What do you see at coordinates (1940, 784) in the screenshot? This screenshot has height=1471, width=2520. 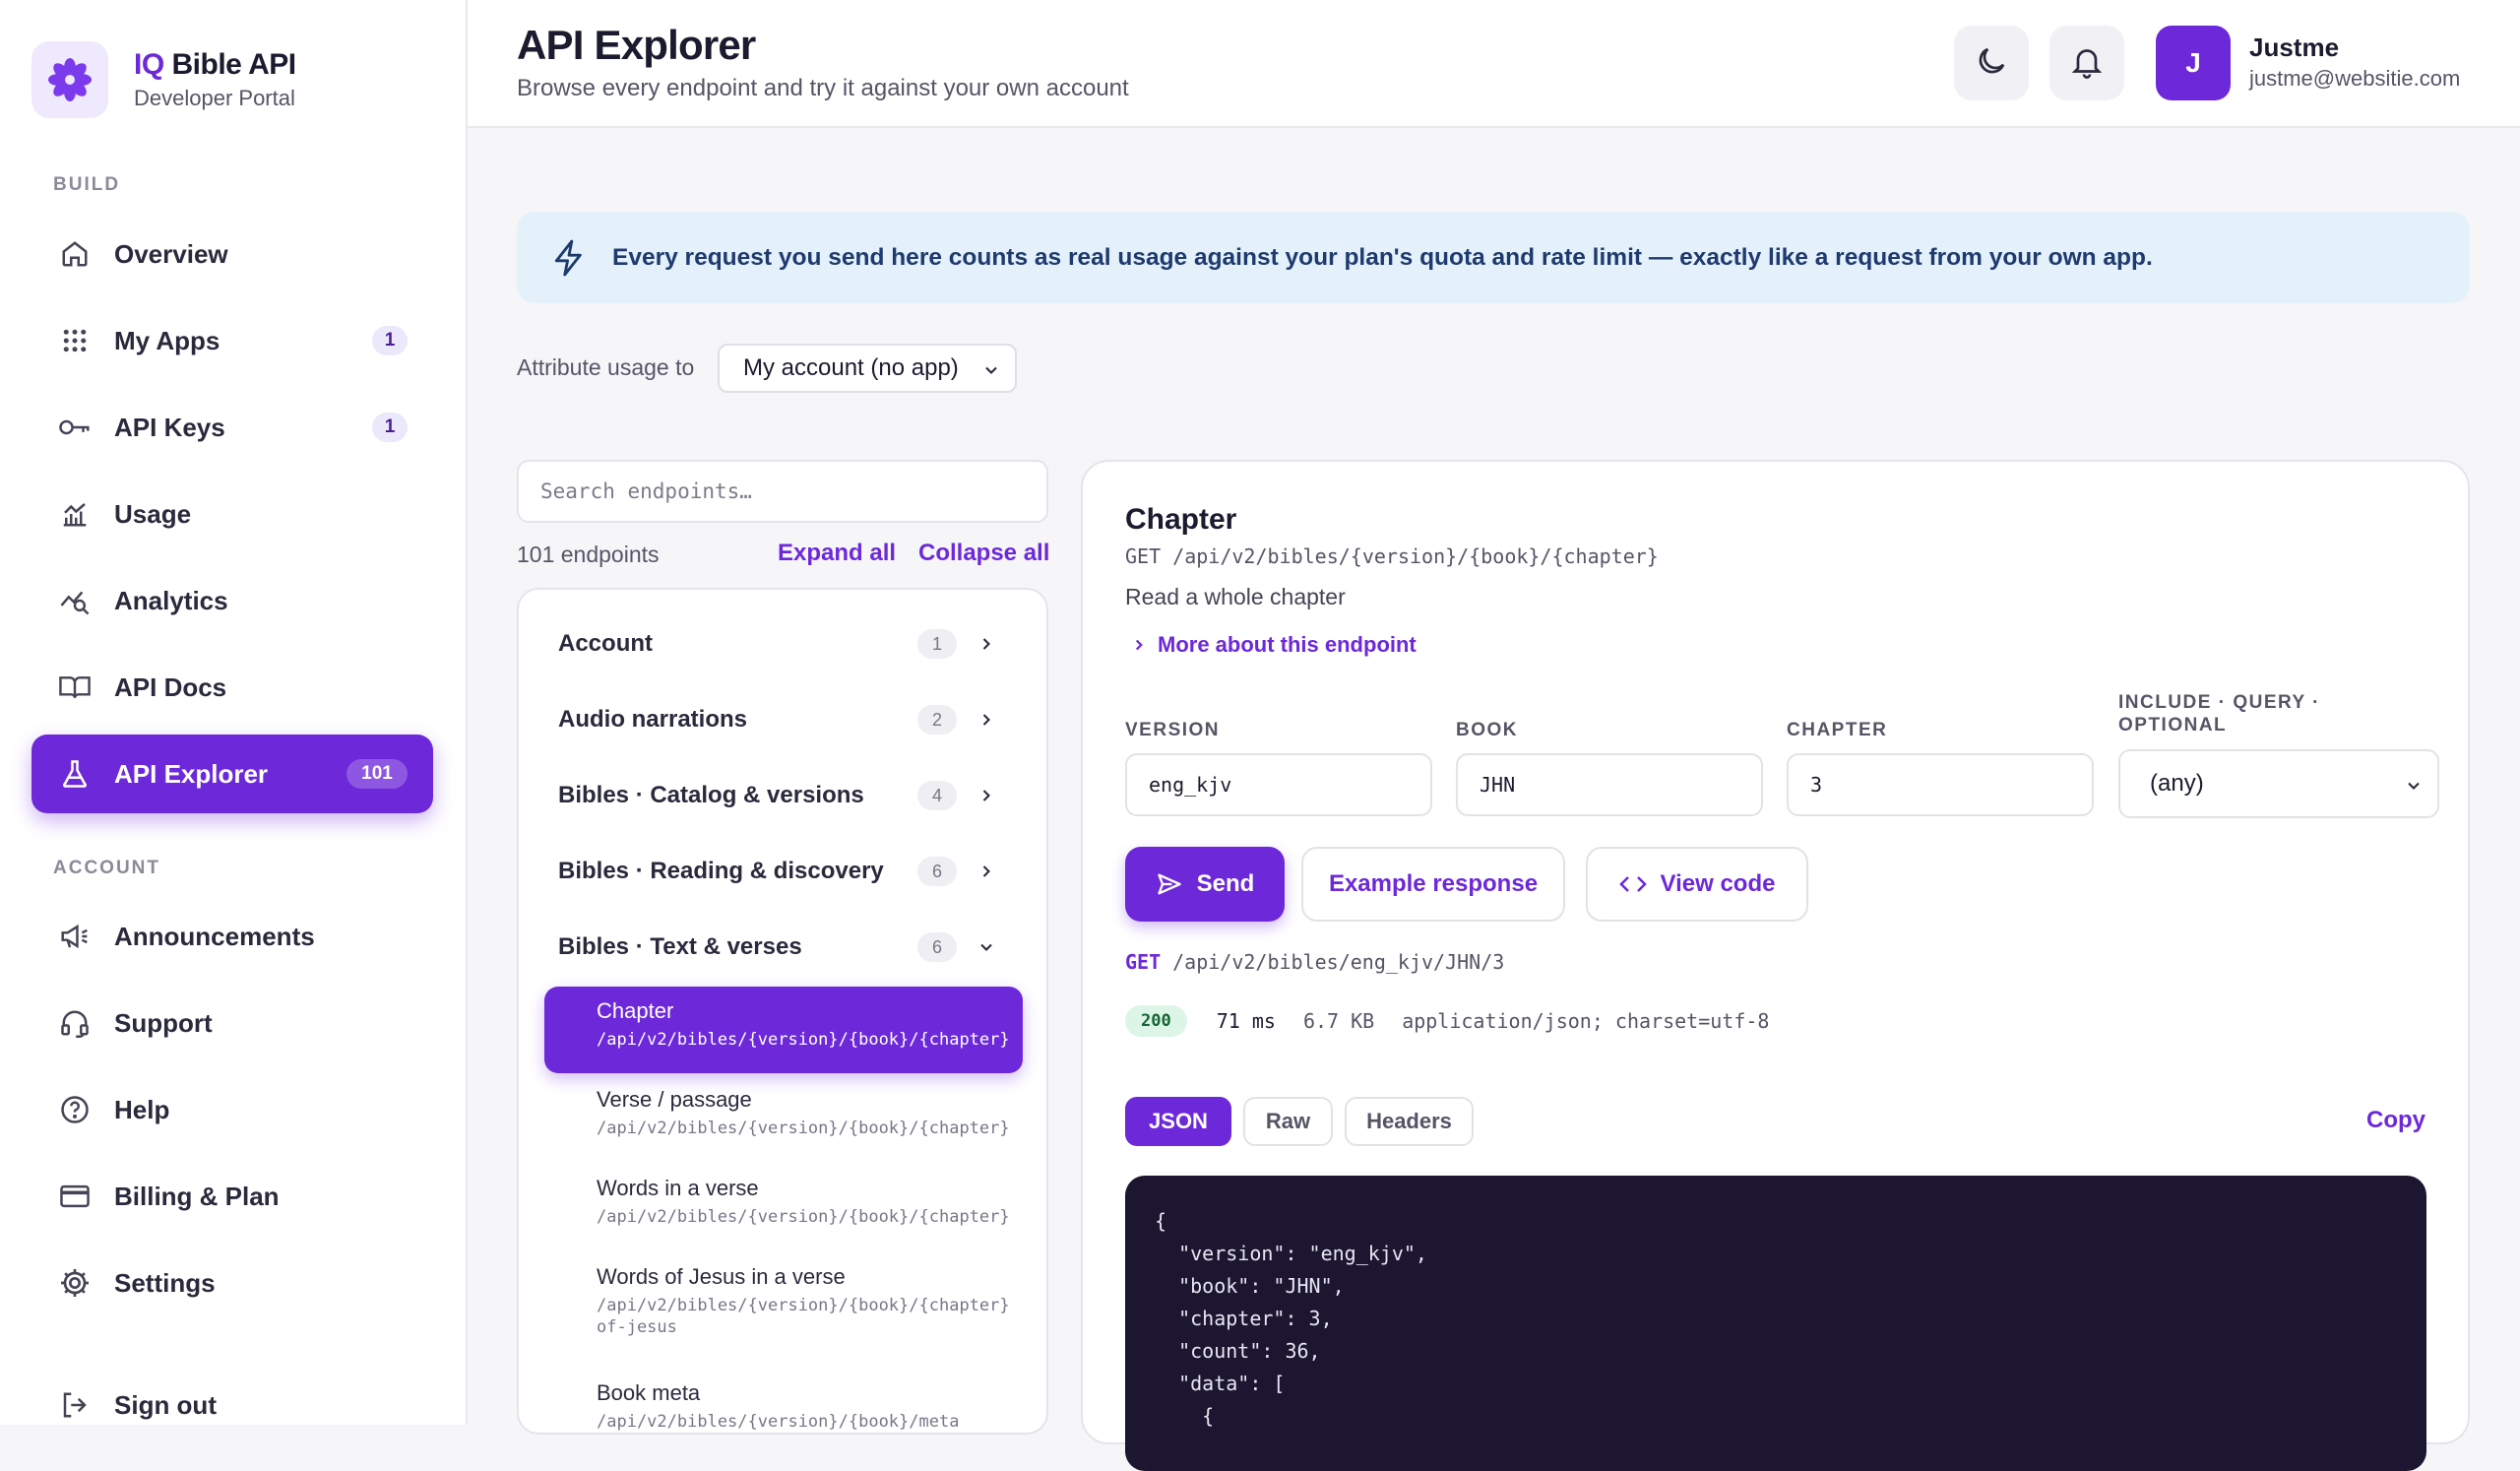 I see `chapter-field: 3` at bounding box center [1940, 784].